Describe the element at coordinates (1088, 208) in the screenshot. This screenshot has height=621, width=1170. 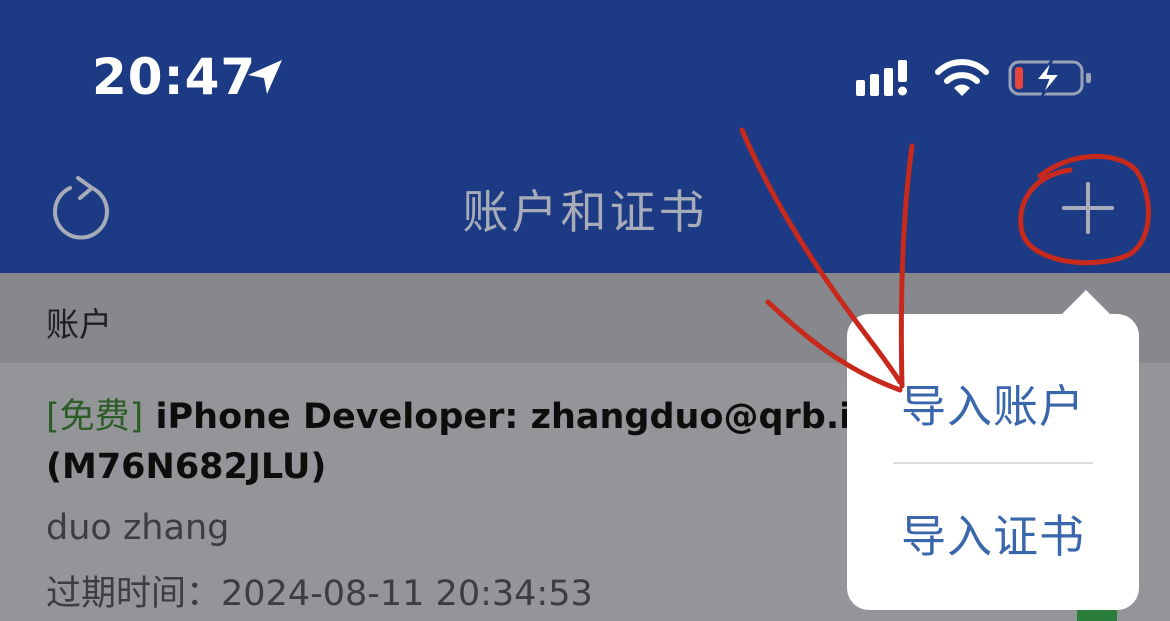
I see `plus-icon` at that location.